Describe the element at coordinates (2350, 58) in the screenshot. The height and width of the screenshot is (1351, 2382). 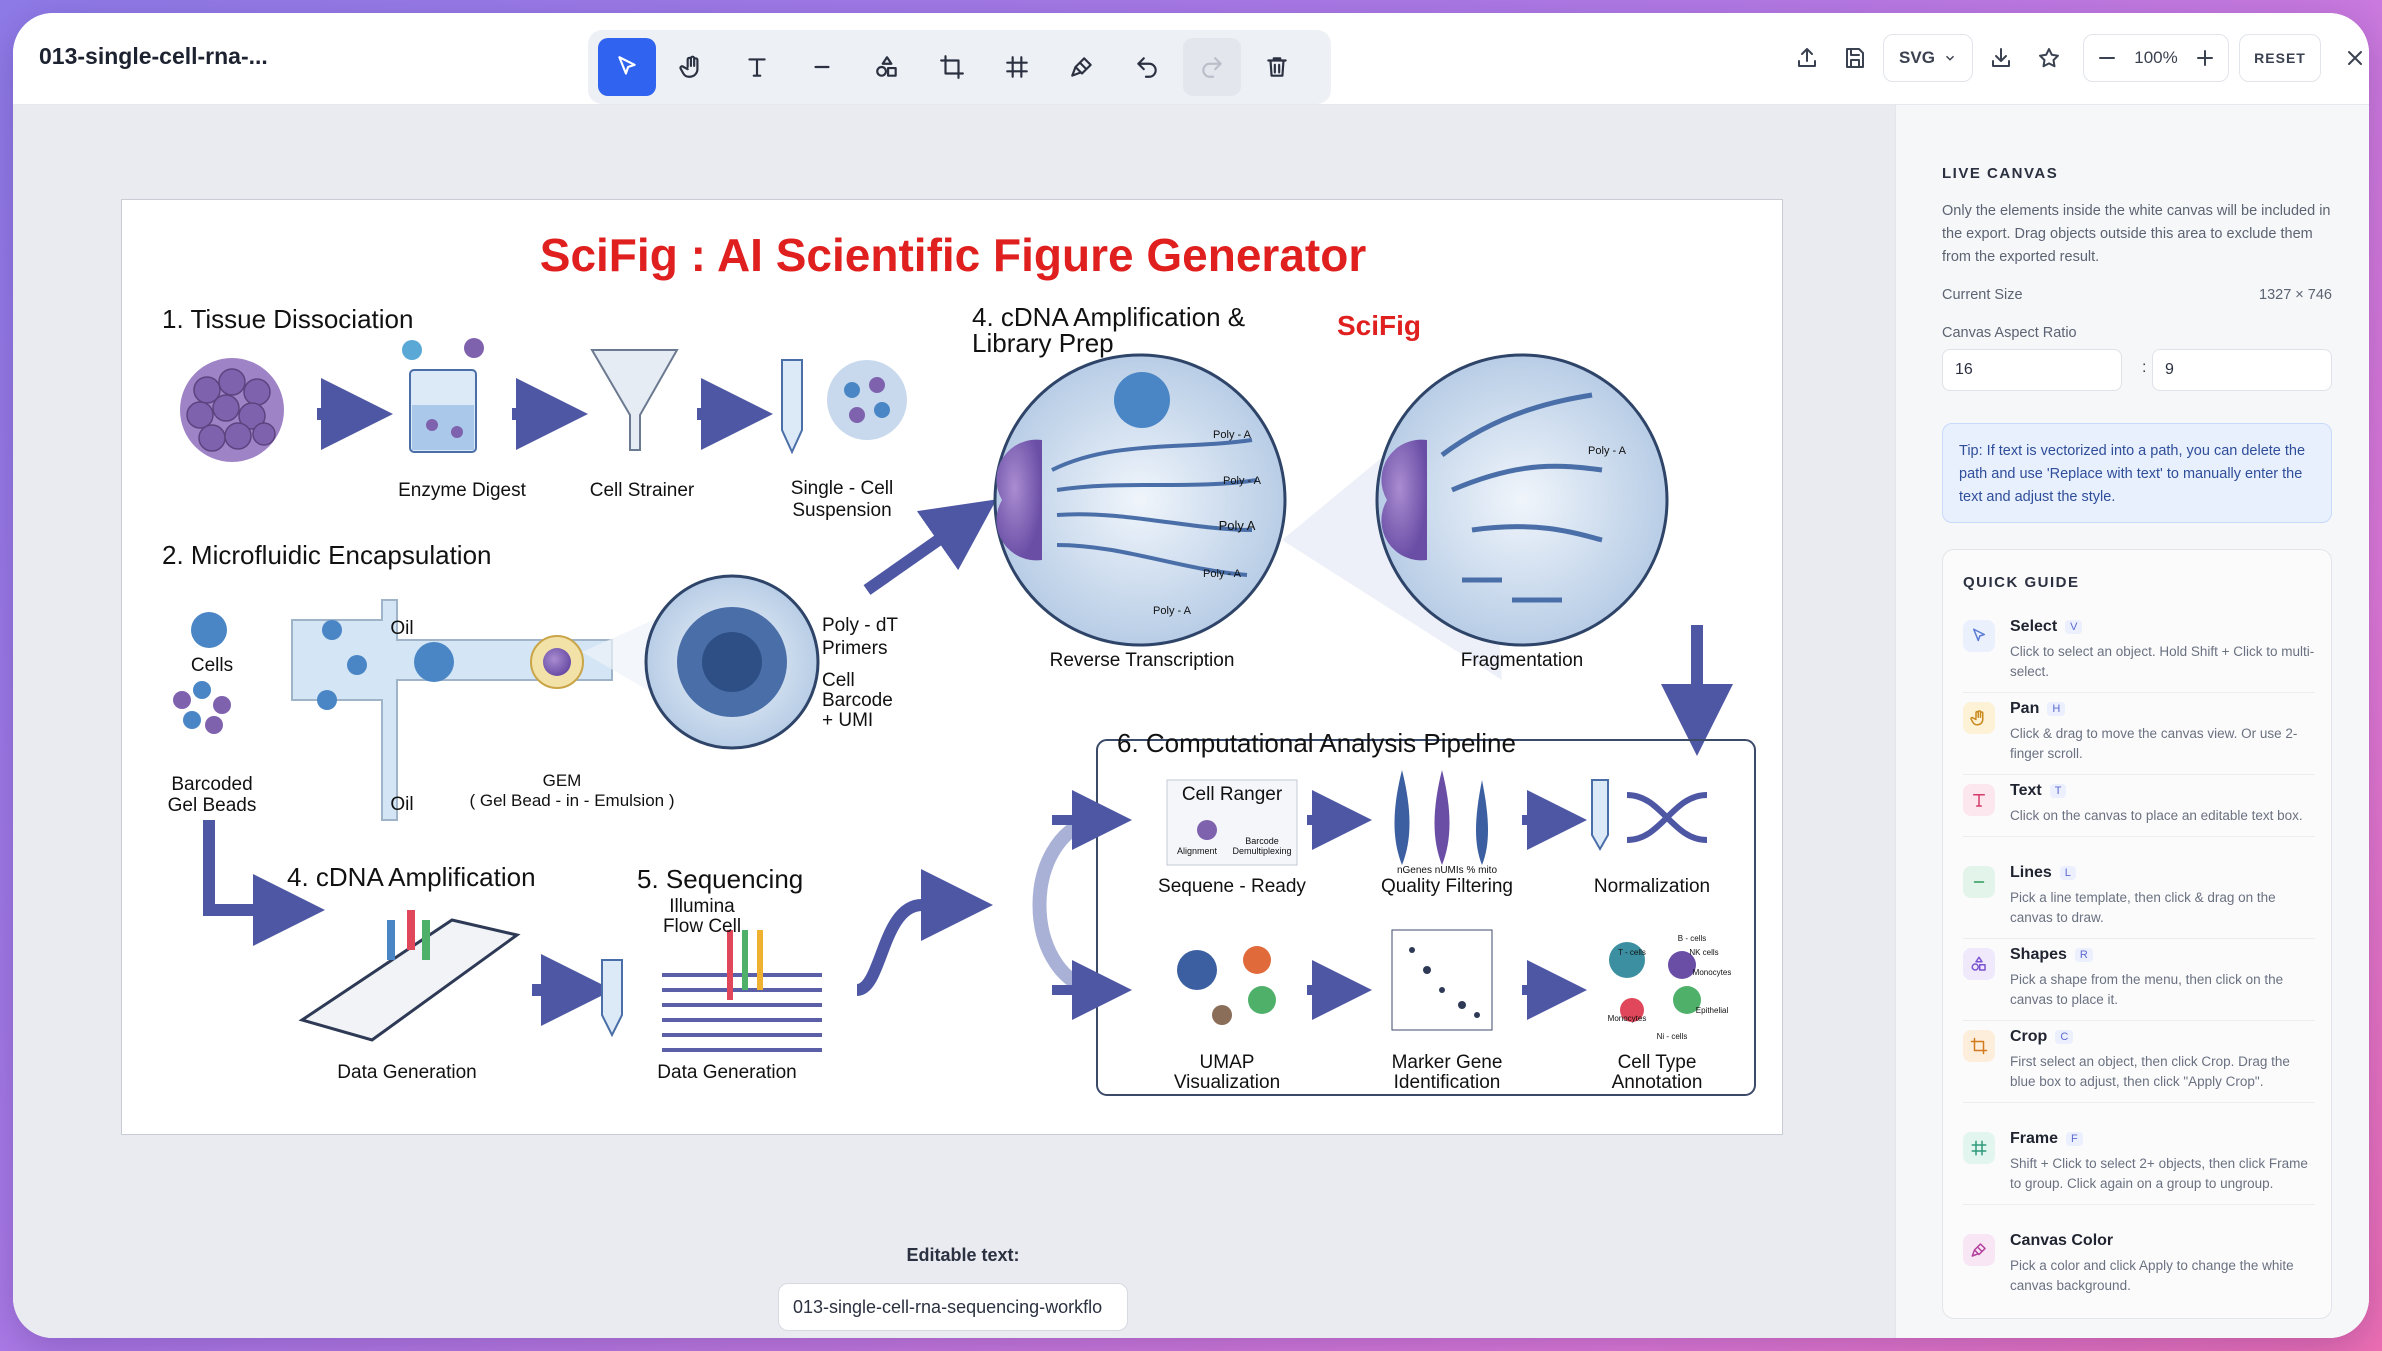
I see `close-button` at that location.